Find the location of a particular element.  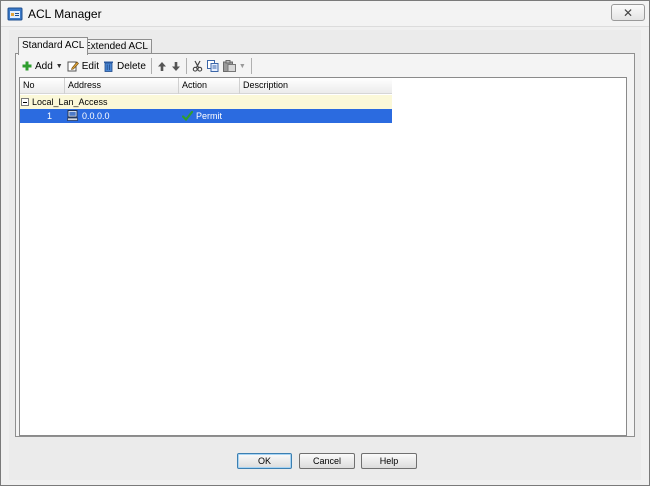

scissors-icon is located at coordinates (197, 66).